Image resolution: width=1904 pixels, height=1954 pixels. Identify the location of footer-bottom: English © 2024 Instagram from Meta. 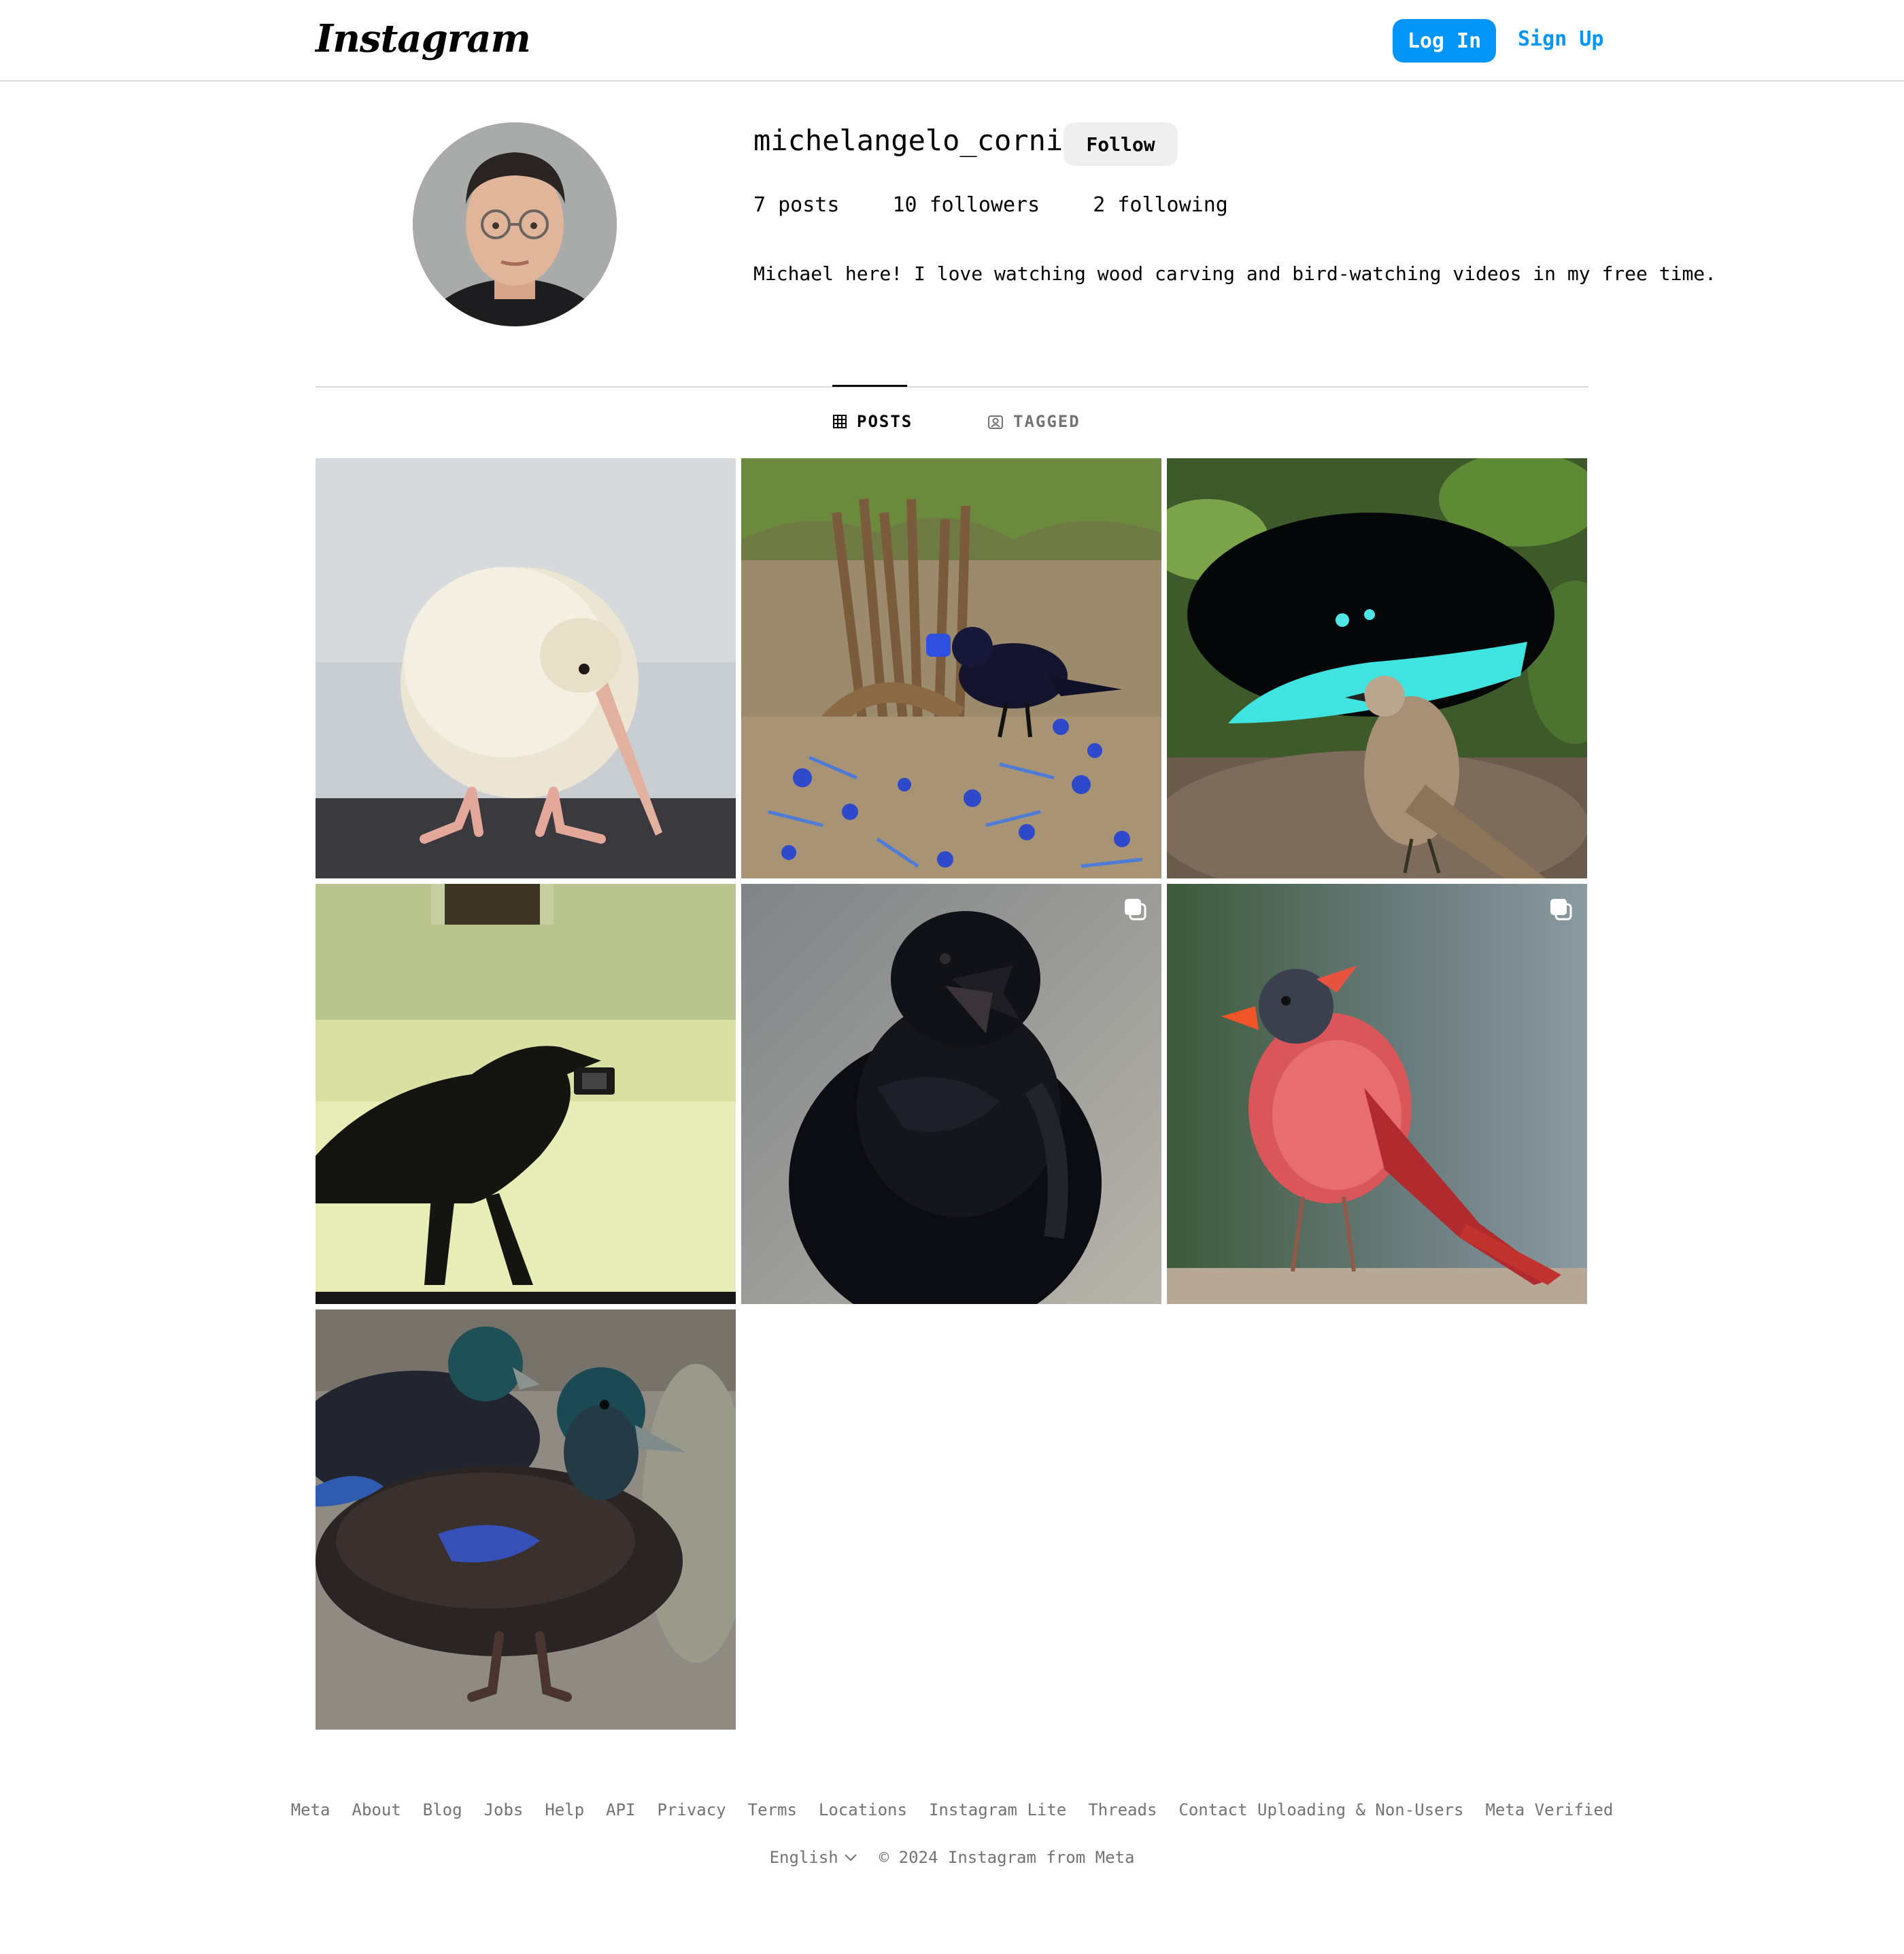
(952, 1857).